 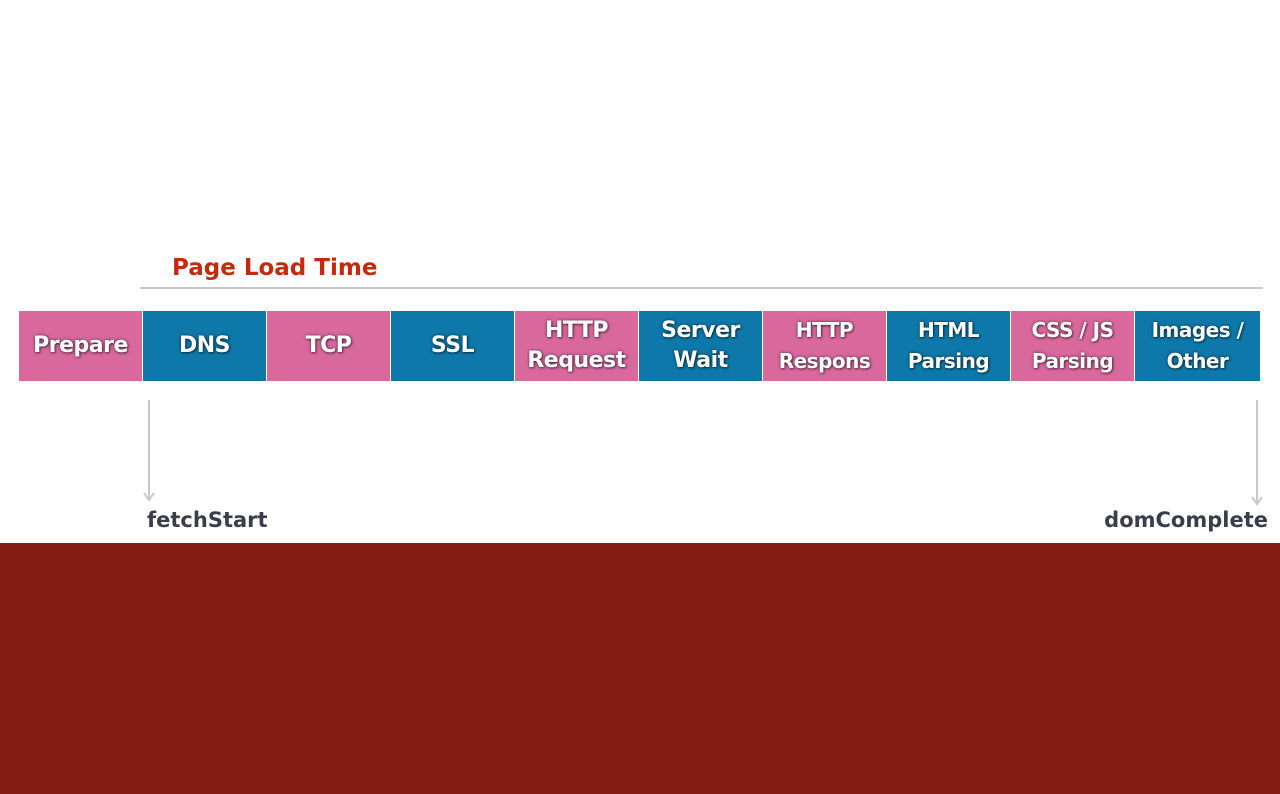 I want to click on segment-label: Server Wait, so click(x=700, y=345).